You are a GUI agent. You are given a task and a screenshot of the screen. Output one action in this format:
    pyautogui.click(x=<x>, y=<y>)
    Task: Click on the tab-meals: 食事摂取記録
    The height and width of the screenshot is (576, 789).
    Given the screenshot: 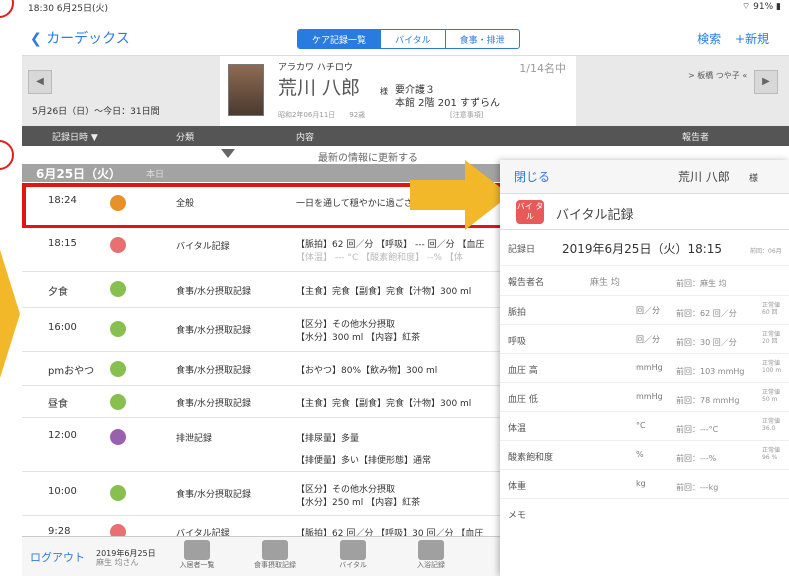 What is the action you would take?
    pyautogui.click(x=275, y=555)
    